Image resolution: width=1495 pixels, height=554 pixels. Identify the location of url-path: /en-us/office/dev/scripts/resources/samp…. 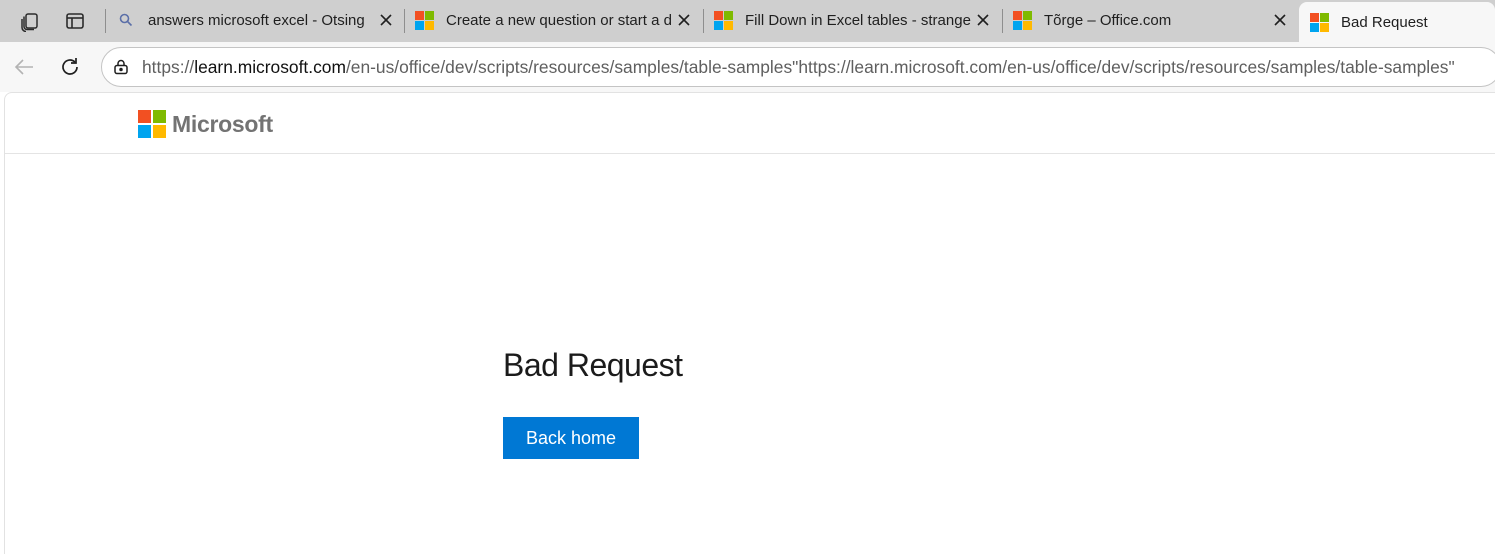
(900, 66).